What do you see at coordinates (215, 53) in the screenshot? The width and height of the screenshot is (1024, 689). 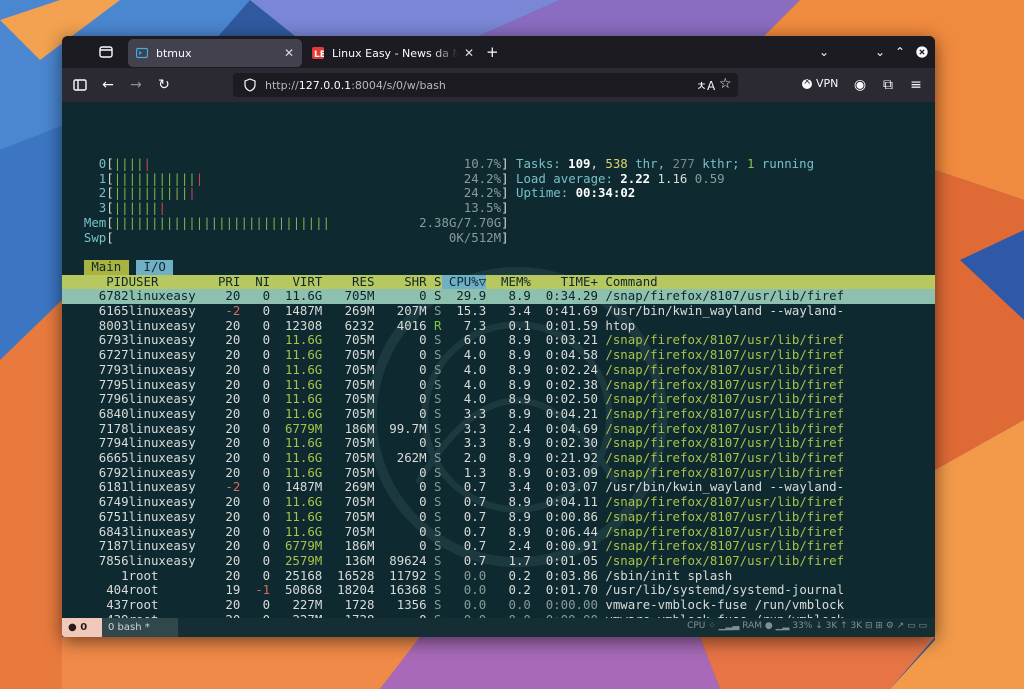 I see `tab-btmux: btmux ✕` at bounding box center [215, 53].